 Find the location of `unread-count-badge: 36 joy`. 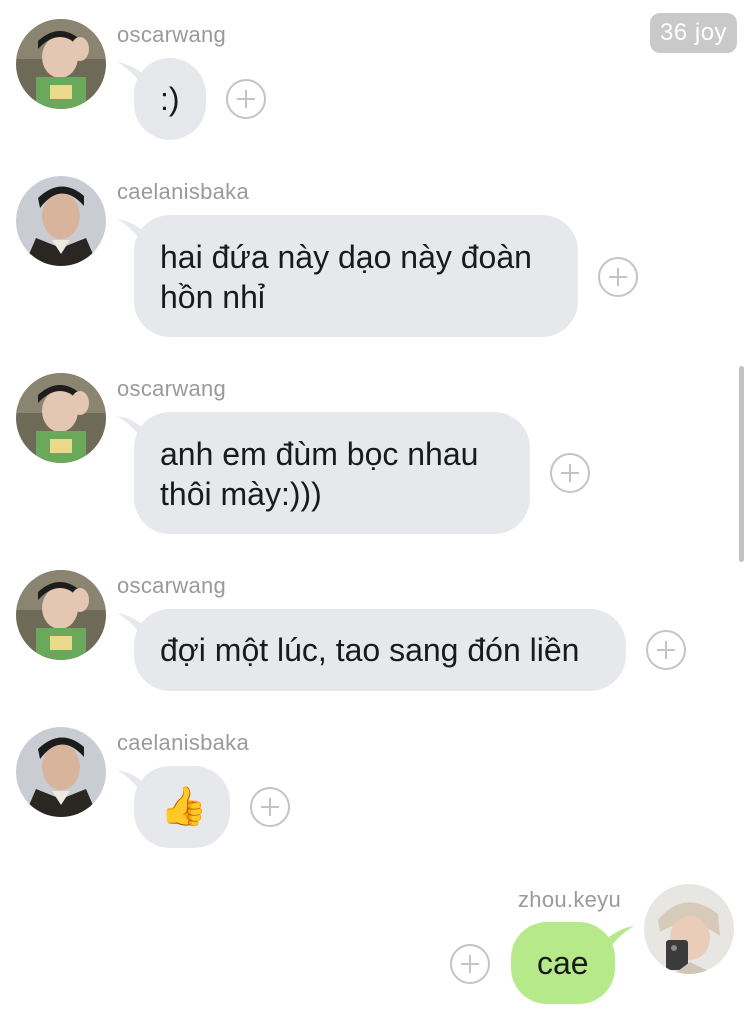

unread-count-badge: 36 joy is located at coordinates (694, 33).